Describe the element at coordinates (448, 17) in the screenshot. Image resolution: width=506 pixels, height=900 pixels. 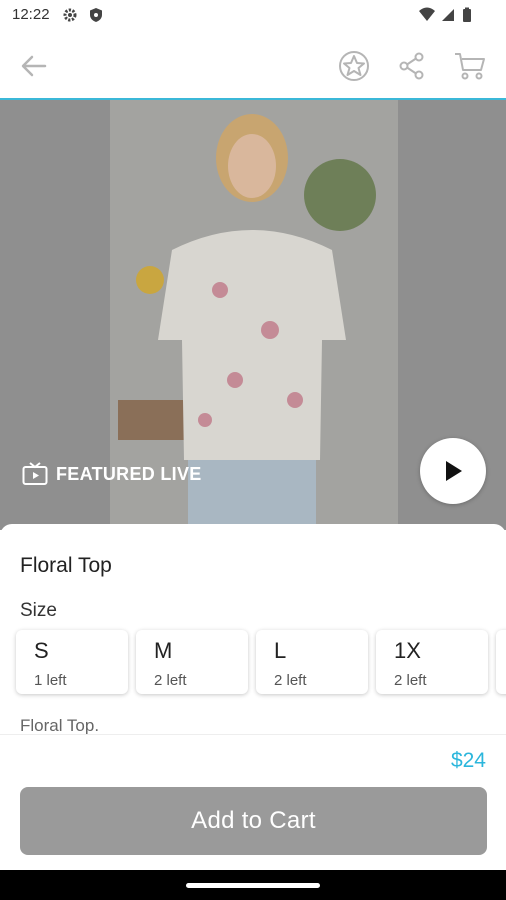
I see `signal-icon` at that location.